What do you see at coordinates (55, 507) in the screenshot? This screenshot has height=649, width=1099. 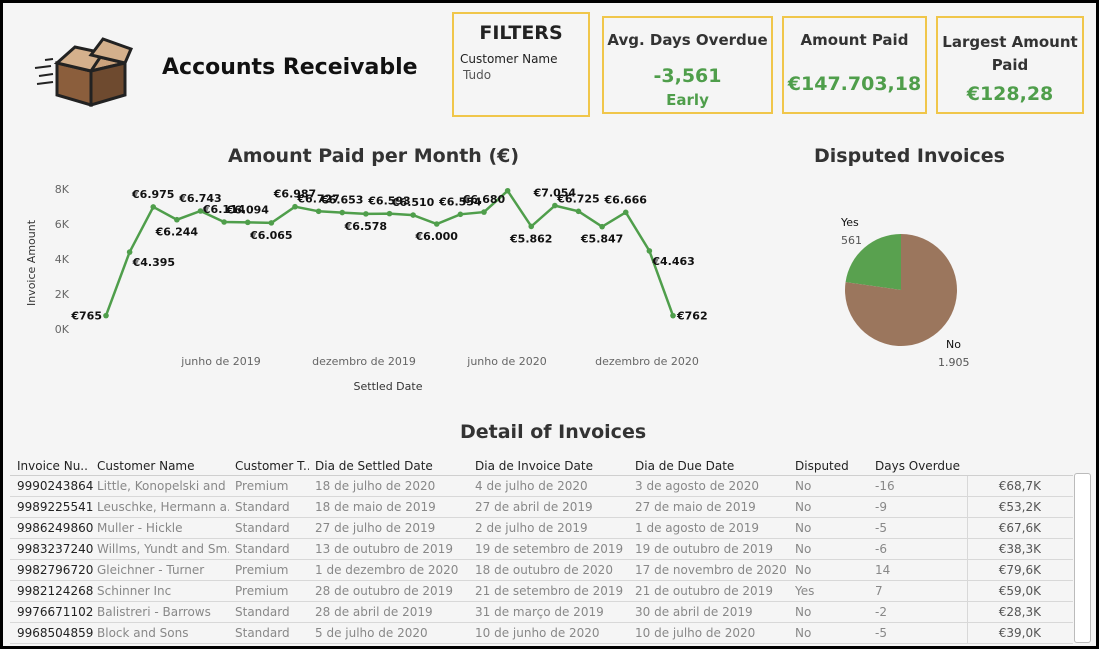 I see `table-cell: 9989225541` at bounding box center [55, 507].